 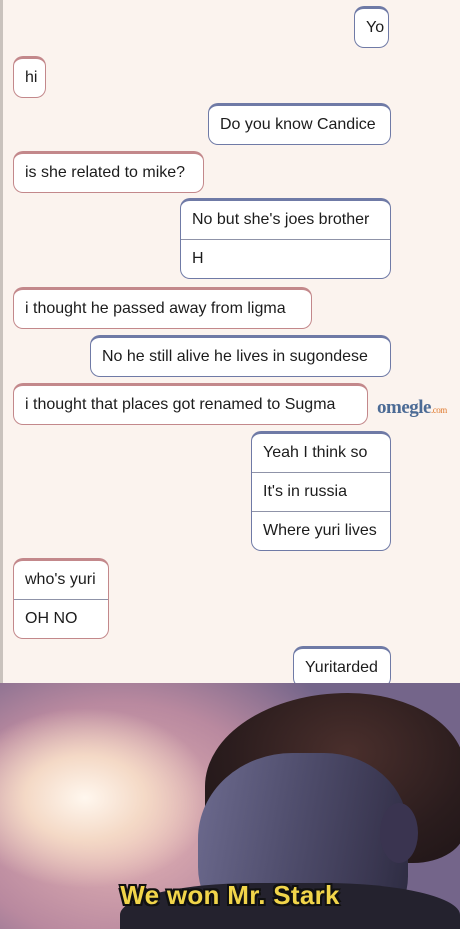 I want to click on message-text: i thought he passed away from ligma, so click(x=155, y=308).